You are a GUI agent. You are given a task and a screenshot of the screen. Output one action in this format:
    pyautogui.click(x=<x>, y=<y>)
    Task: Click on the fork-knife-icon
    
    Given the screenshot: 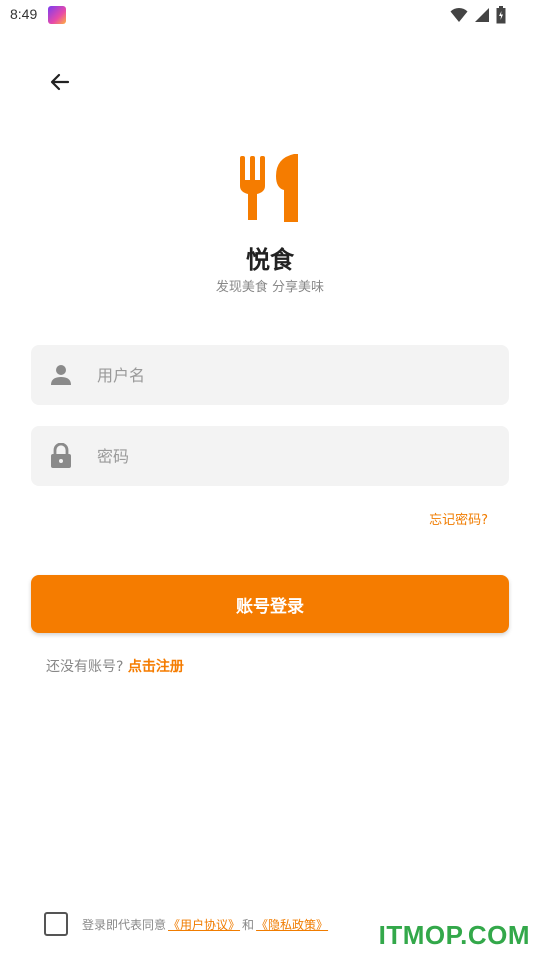 What is the action you would take?
    pyautogui.click(x=269, y=188)
    